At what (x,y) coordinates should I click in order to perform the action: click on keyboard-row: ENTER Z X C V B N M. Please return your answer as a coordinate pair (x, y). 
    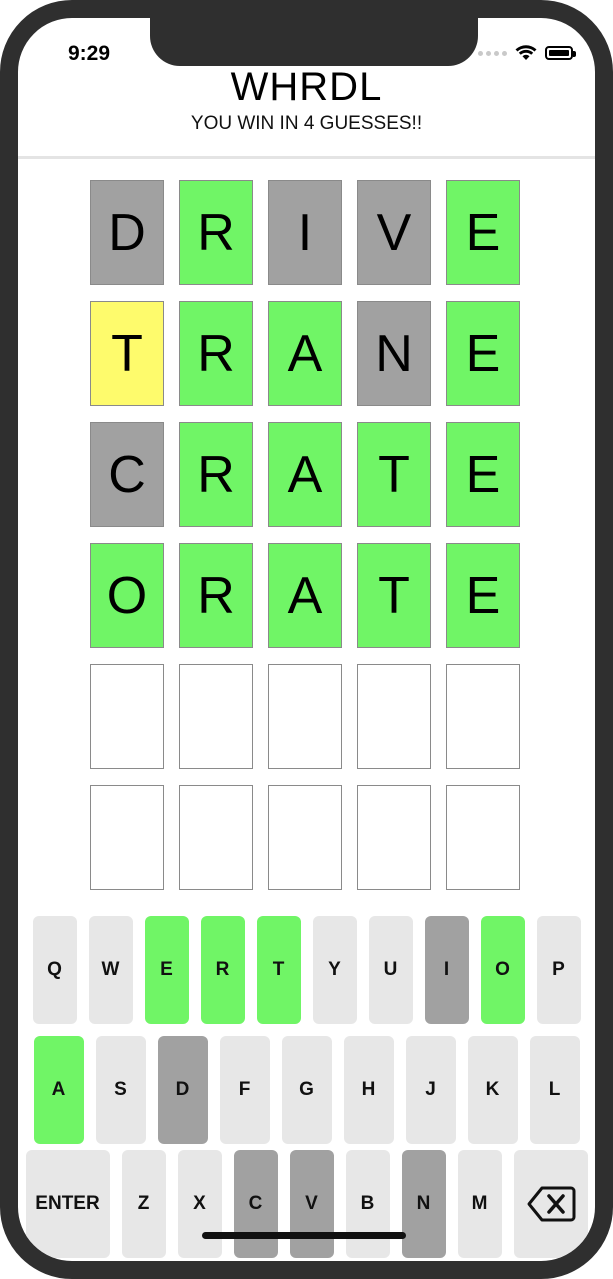
    Looking at the image, I should click on (306, 1204).